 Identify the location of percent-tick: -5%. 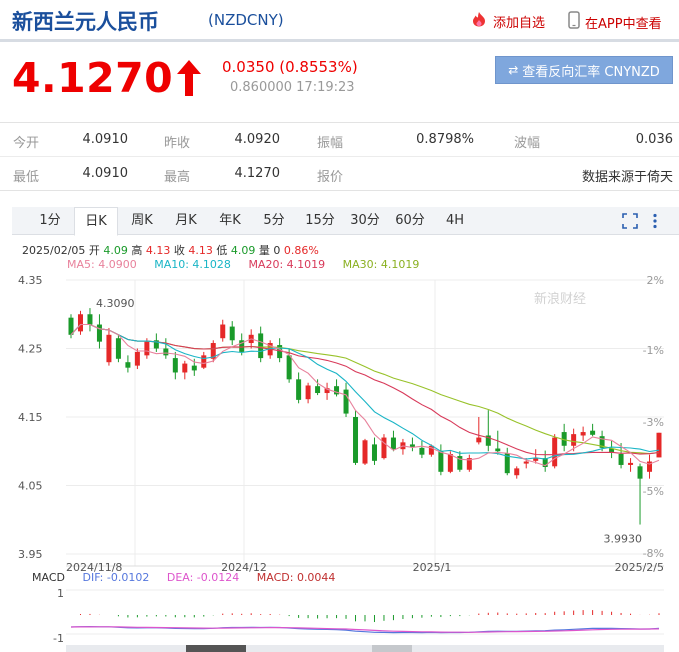
(653, 491).